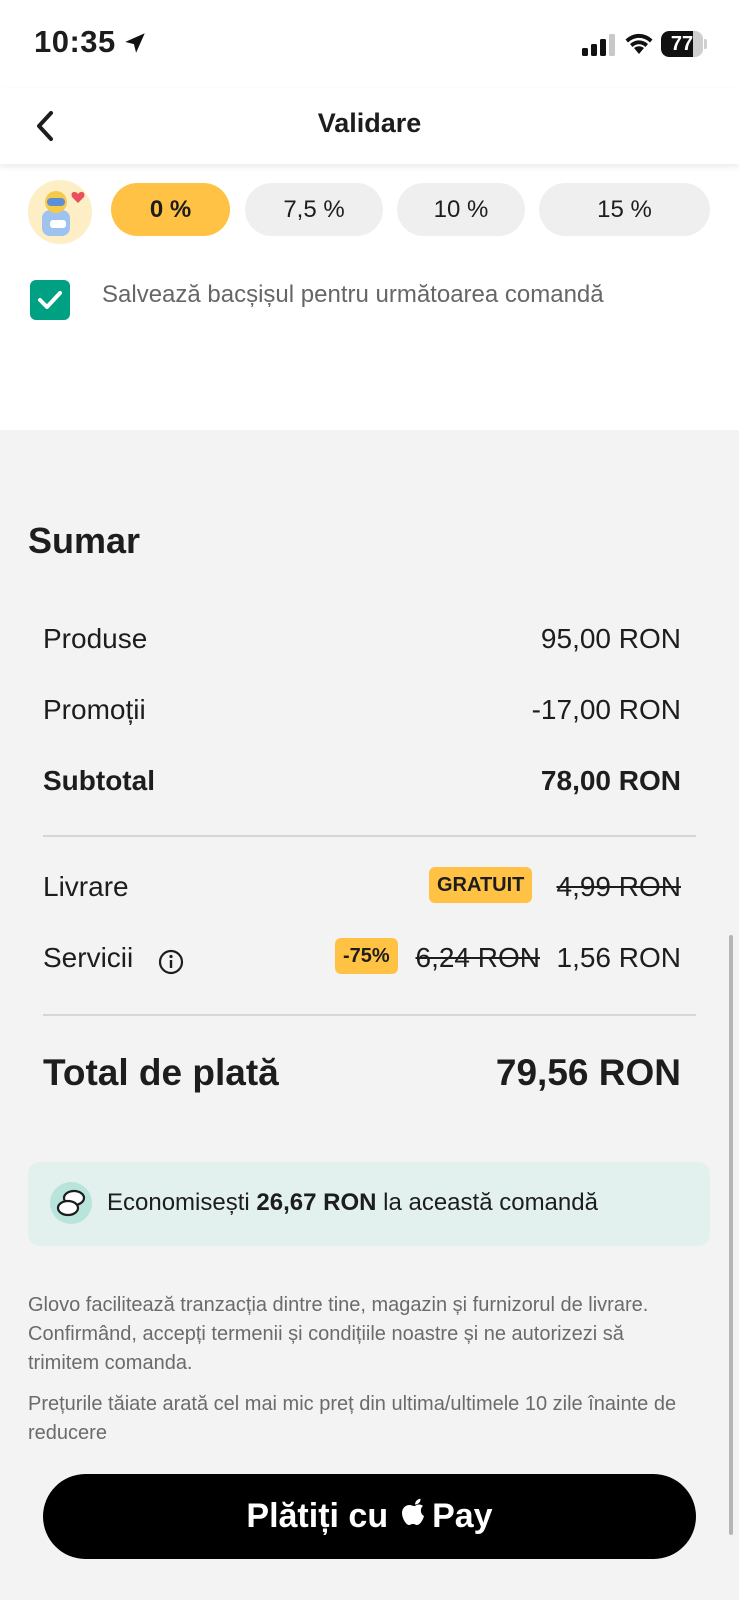 The width and height of the screenshot is (739, 1600). Describe the element at coordinates (610, 638) in the screenshot. I see `products-value: 95,00 RON` at that location.